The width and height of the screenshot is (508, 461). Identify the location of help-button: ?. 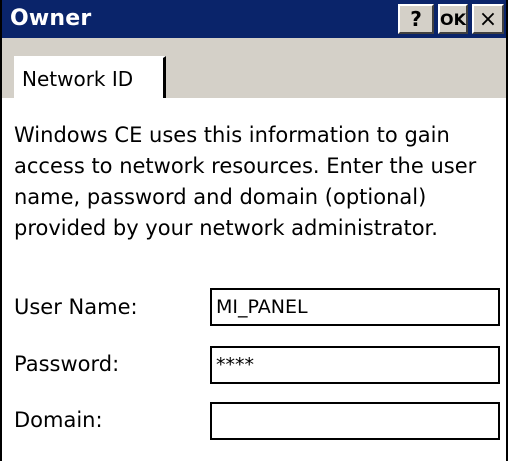
(416, 19).